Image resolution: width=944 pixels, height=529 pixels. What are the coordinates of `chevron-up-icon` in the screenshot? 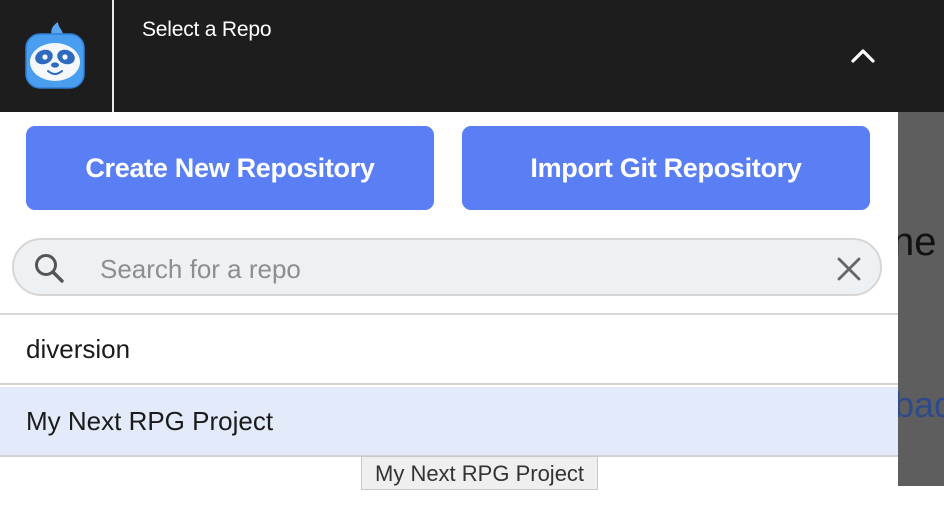 It's located at (863, 55).